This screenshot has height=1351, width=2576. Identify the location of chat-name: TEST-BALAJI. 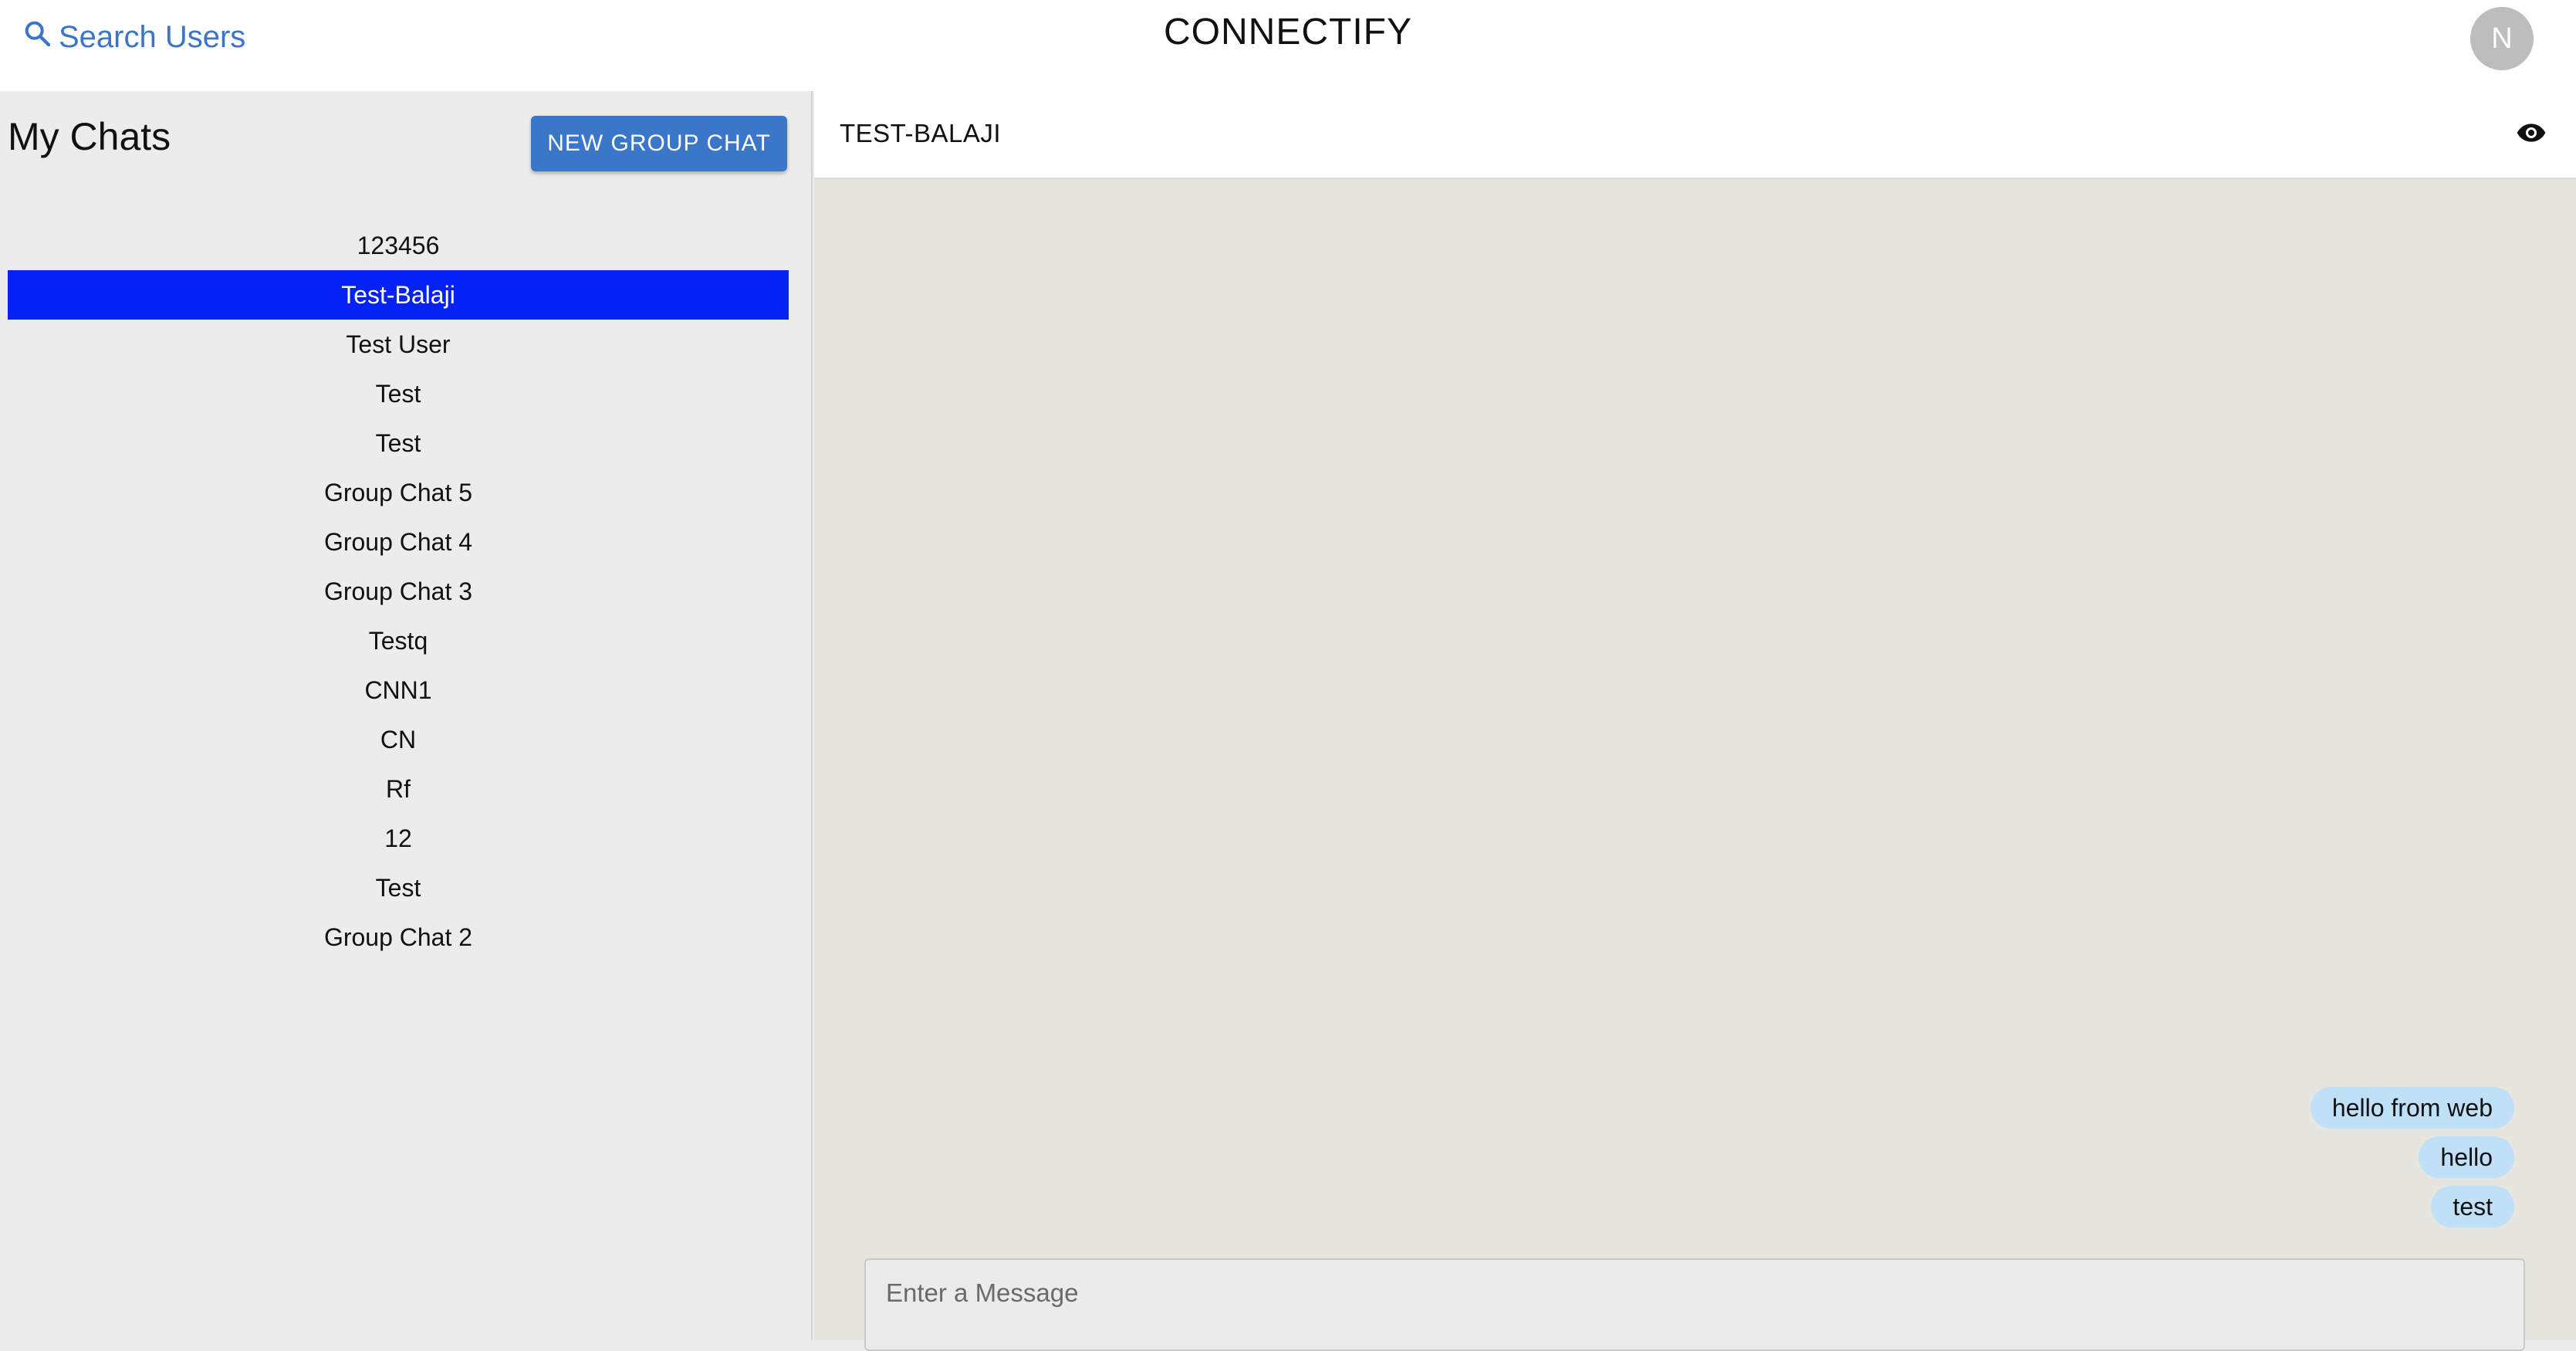
(921, 133).